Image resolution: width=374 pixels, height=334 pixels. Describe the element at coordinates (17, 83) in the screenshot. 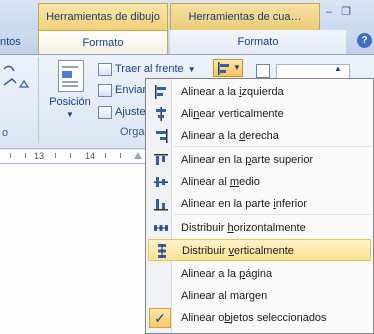

I see `shape-effects-icons` at that location.